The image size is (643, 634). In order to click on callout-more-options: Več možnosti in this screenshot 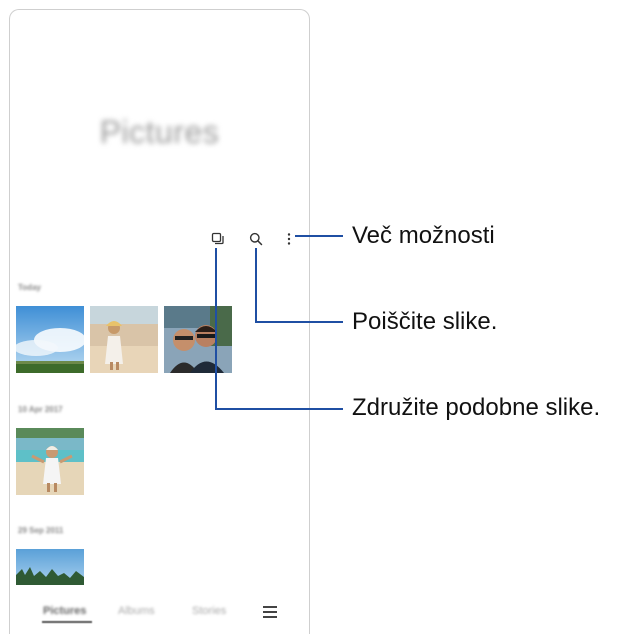, I will do `click(423, 235)`.